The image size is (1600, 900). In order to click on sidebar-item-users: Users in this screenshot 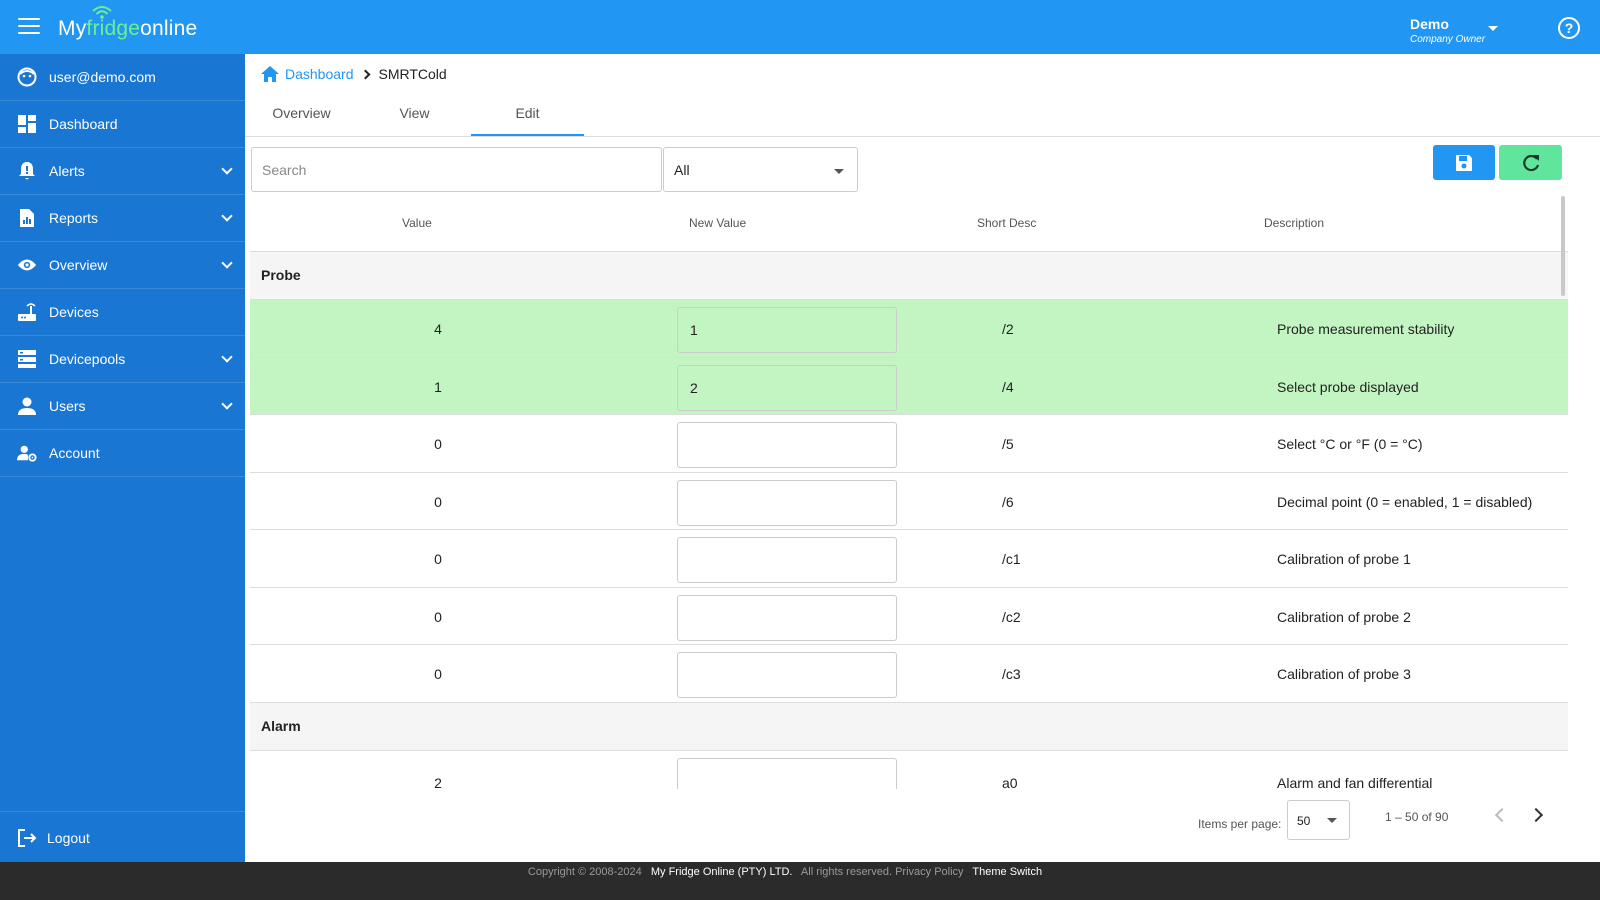, I will do `click(122, 406)`.